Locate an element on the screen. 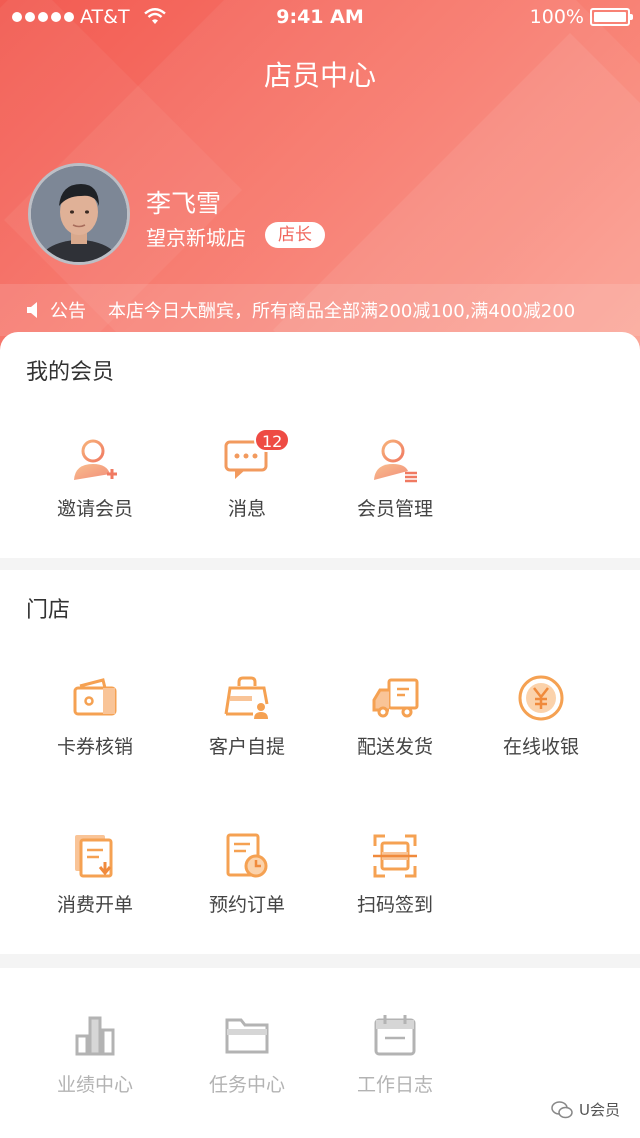 This screenshot has width=640, height=1138. task-center-button: 任务中心 is located at coordinates (247, 1054).